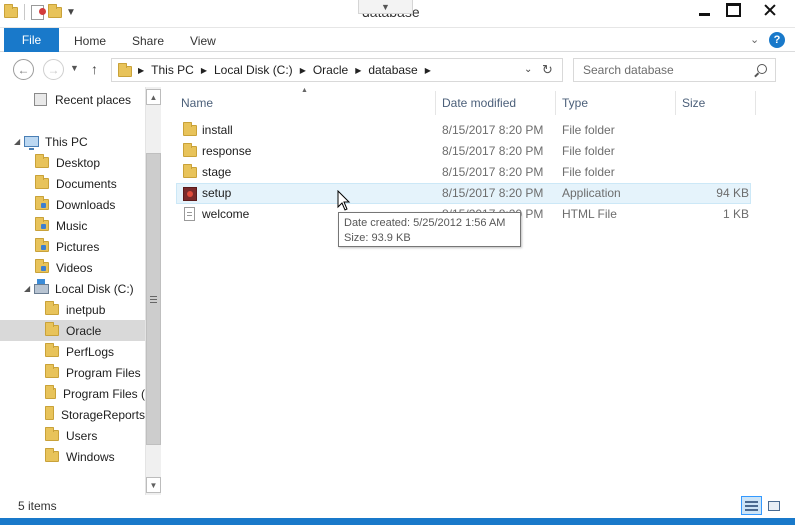  I want to click on sidebar-item-documents: Documents, so click(72, 183).